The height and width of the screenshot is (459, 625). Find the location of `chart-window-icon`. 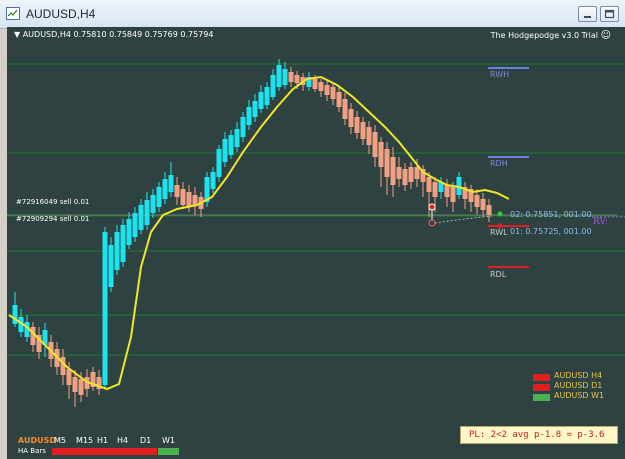

chart-window-icon is located at coordinates (13, 13).